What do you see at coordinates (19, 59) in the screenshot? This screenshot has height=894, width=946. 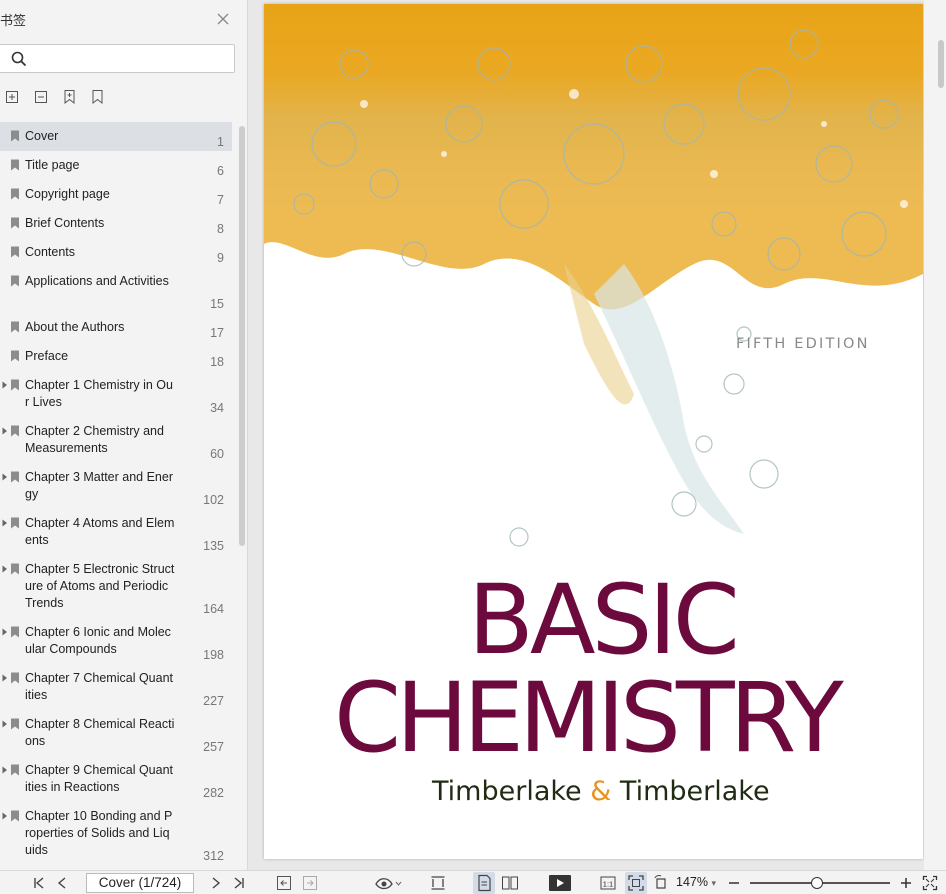 I see `search-icon` at bounding box center [19, 59].